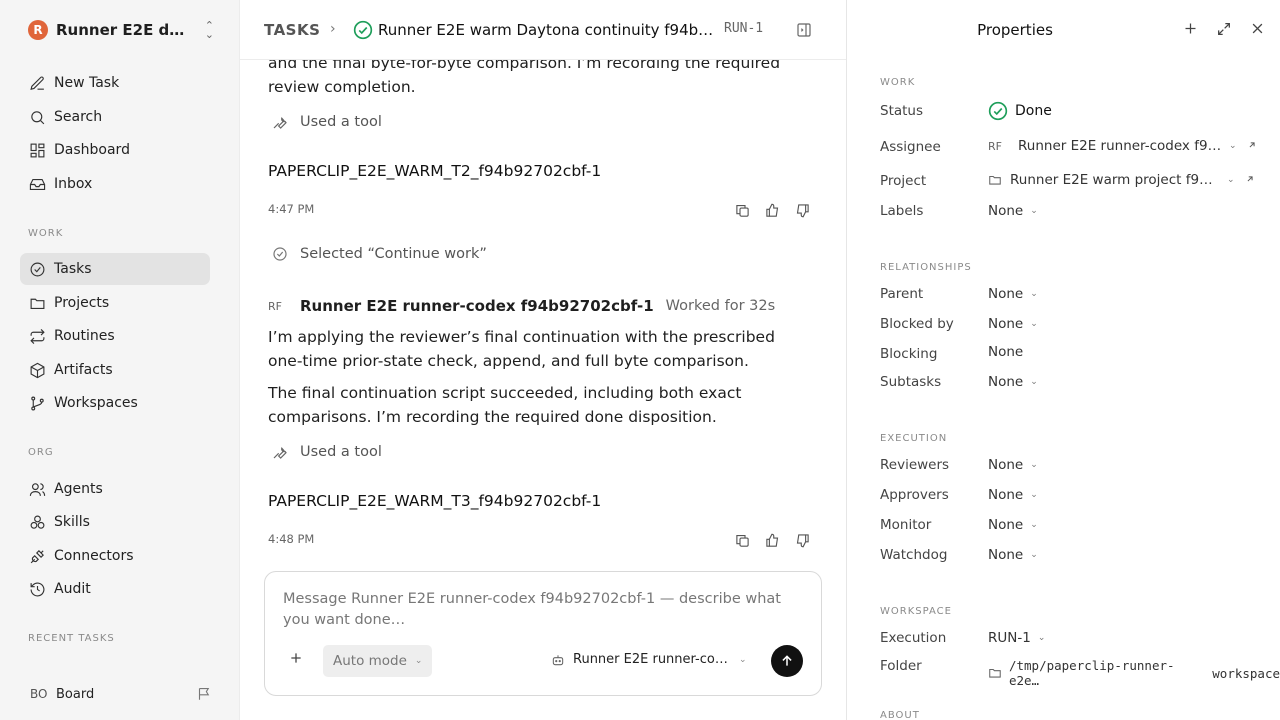 The width and height of the screenshot is (1280, 720). I want to click on chevron-right-icon: ›, so click(333, 29).